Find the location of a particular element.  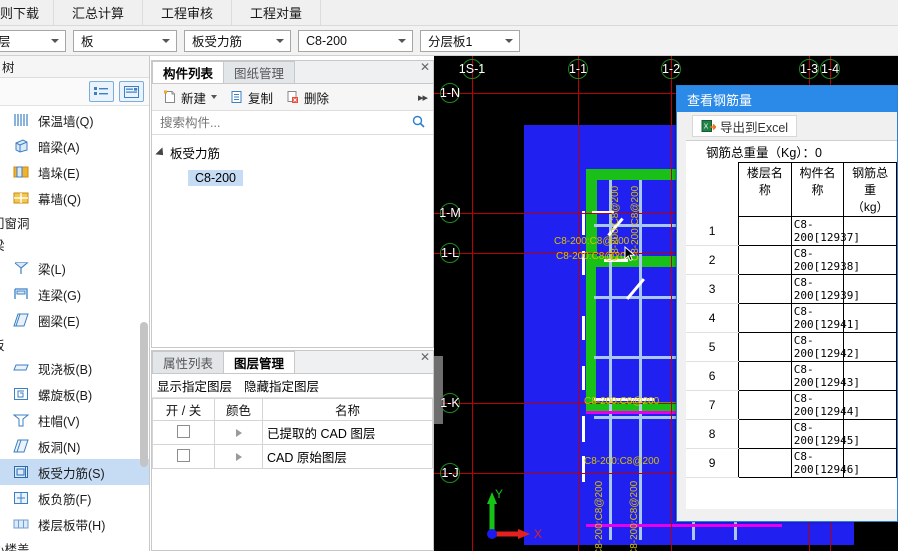

table-row: 7 C8-200[12944] is located at coordinates (791, 405).